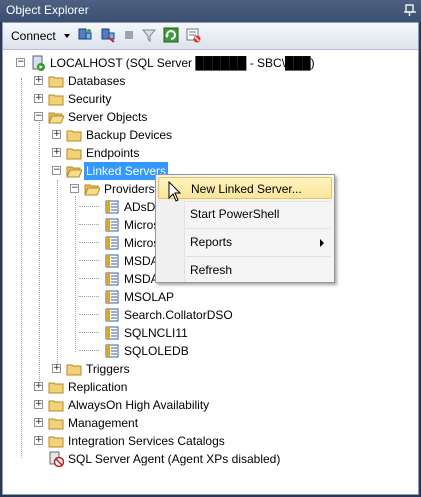  What do you see at coordinates (322, 243) in the screenshot?
I see `submenu-arrow-icon` at bounding box center [322, 243].